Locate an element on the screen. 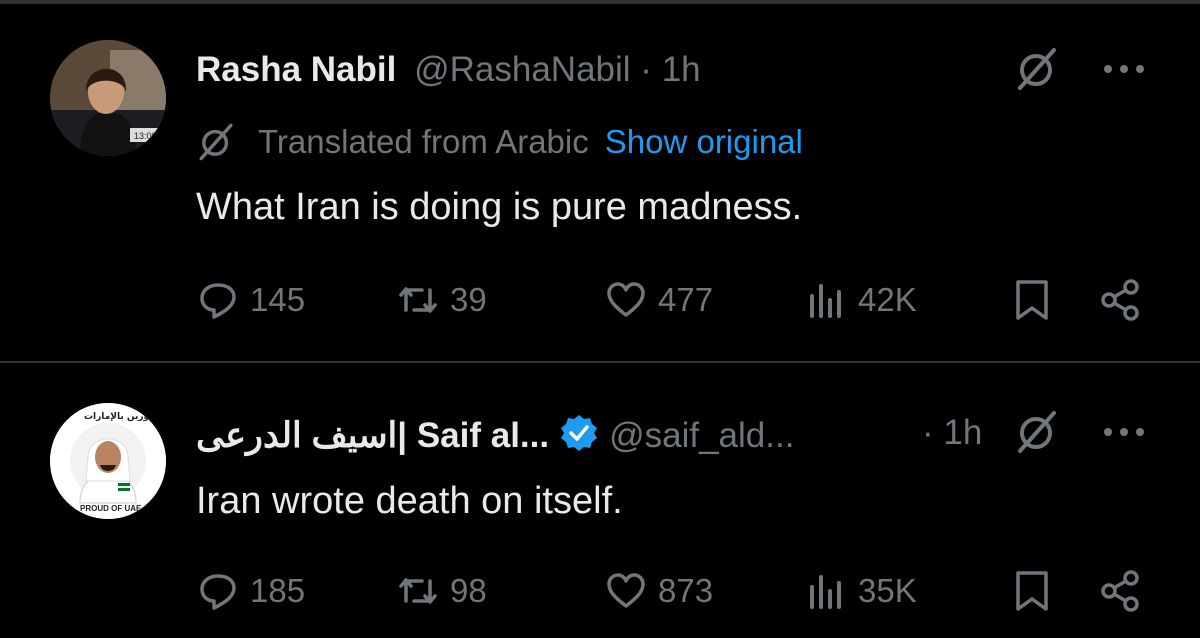 The image size is (1200, 638). avatar-badge-label: PROUD OF UAE is located at coordinates (111, 508).